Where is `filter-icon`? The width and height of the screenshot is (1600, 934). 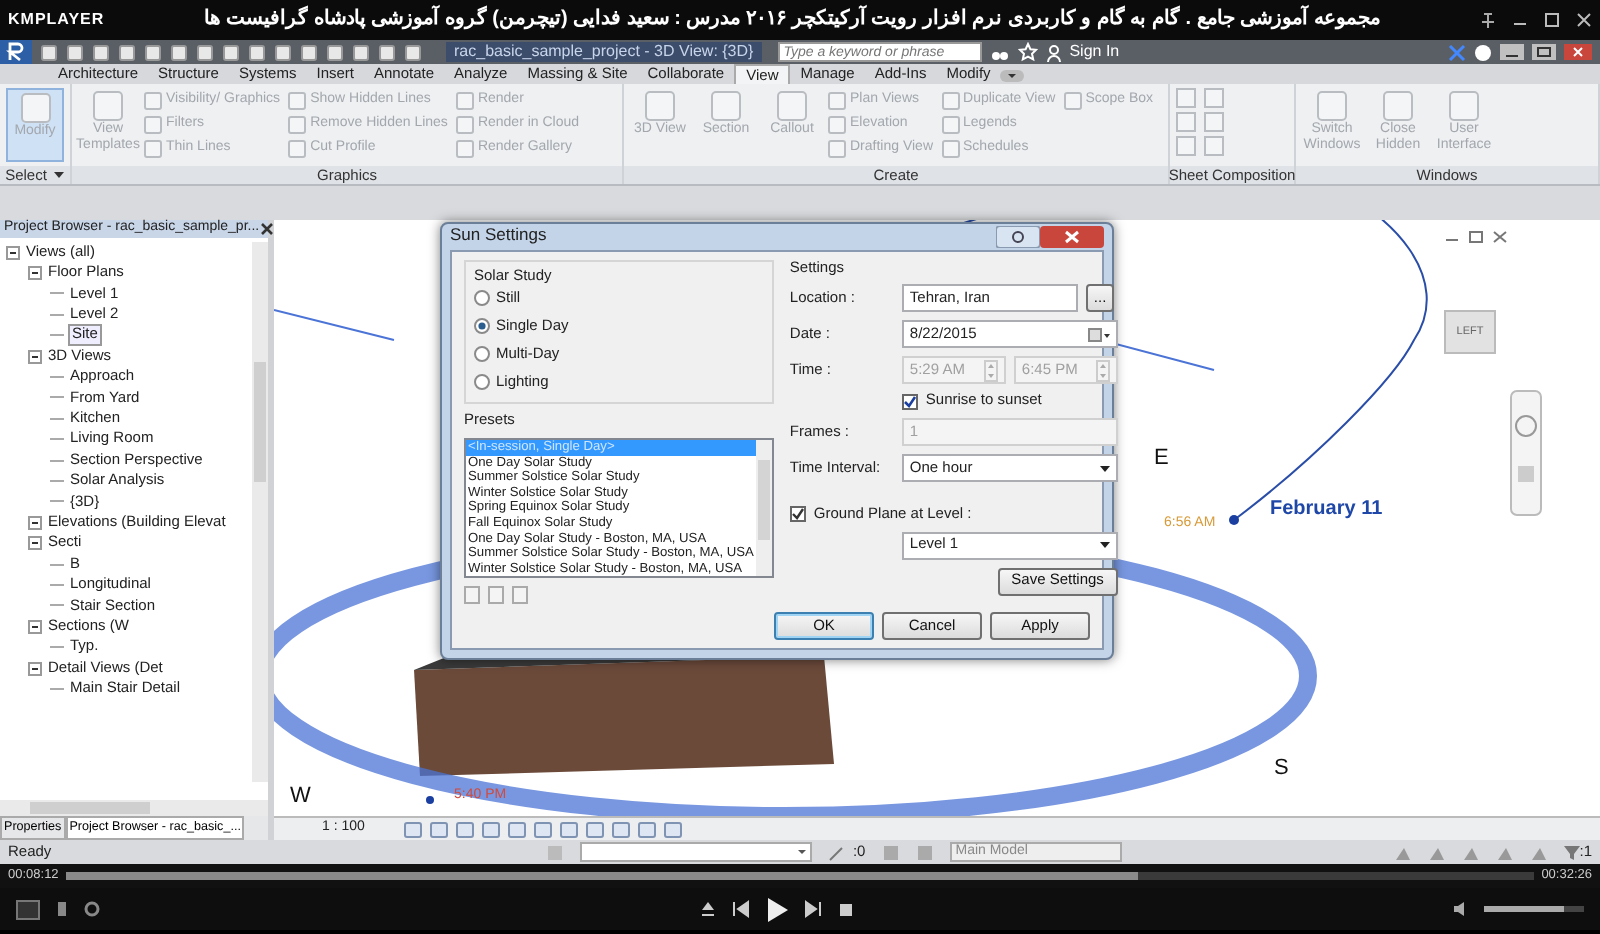 filter-icon is located at coordinates (1571, 852).